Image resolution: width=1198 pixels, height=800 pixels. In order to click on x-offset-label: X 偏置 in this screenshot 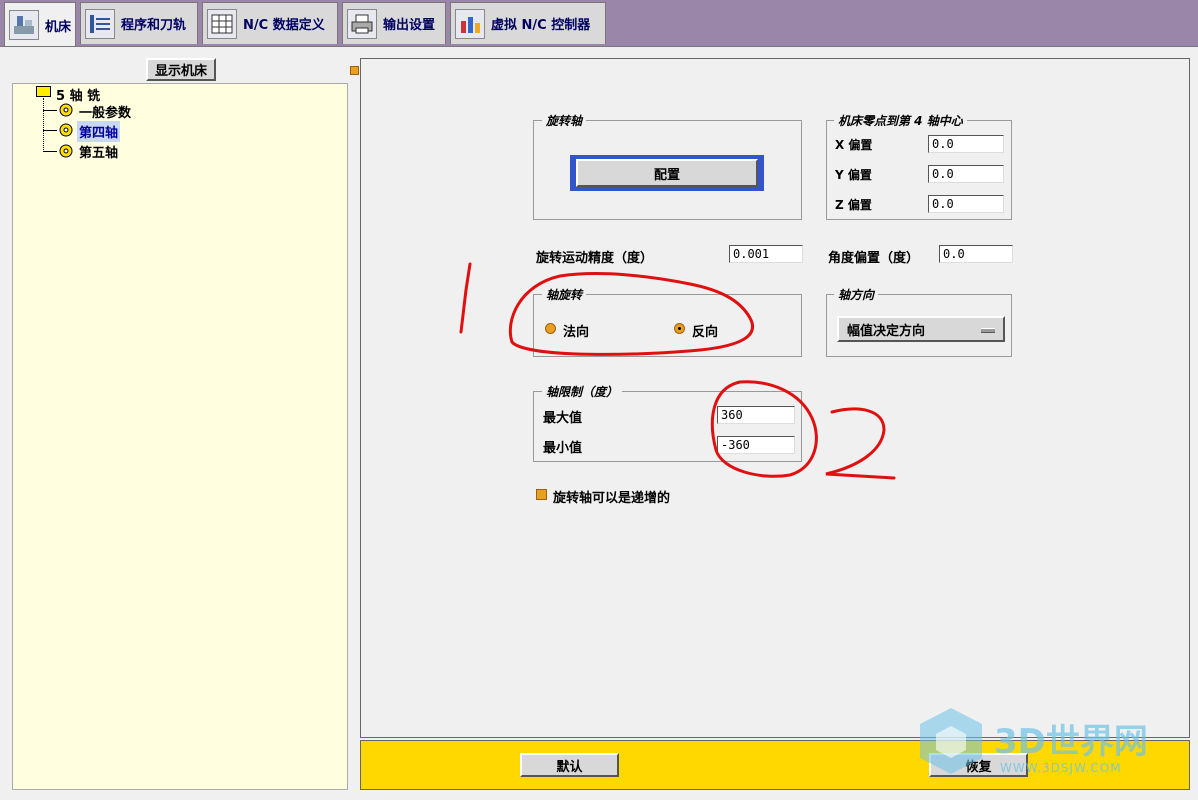, I will do `click(854, 145)`.